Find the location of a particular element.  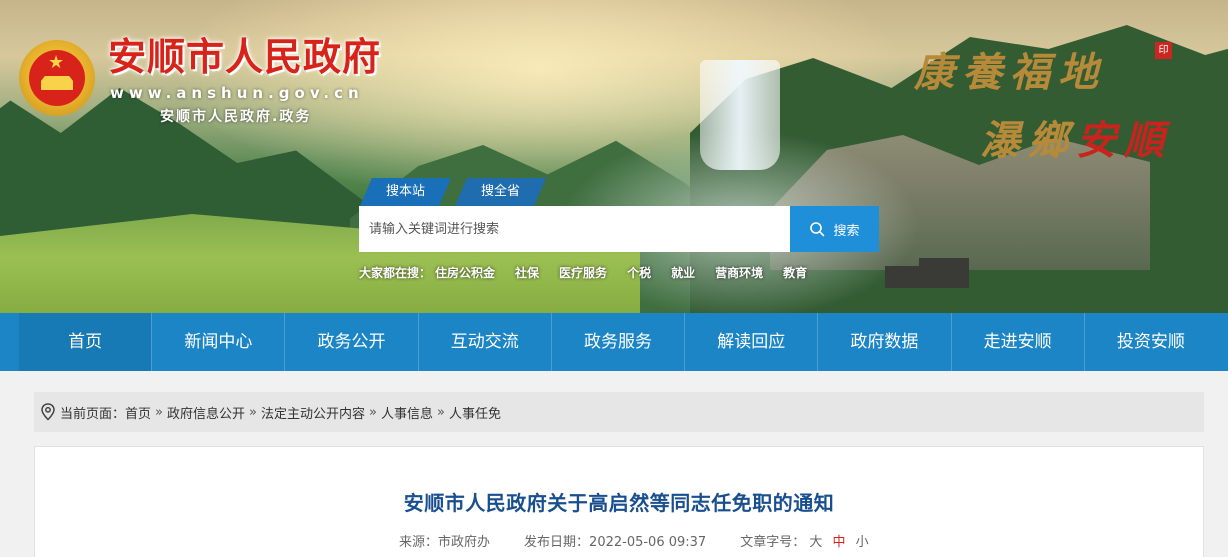

font-size-controls: 文章字号： 大 中 小 is located at coordinates (804, 540).